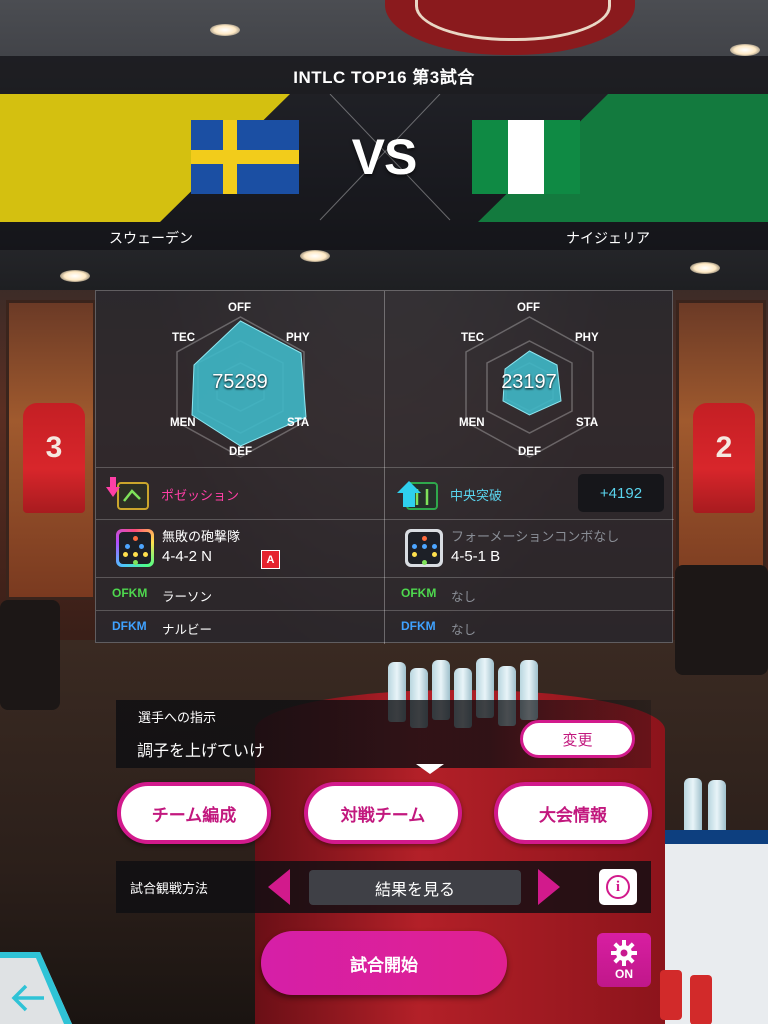  I want to click on tournament-info-button: 大会情報, so click(573, 813).